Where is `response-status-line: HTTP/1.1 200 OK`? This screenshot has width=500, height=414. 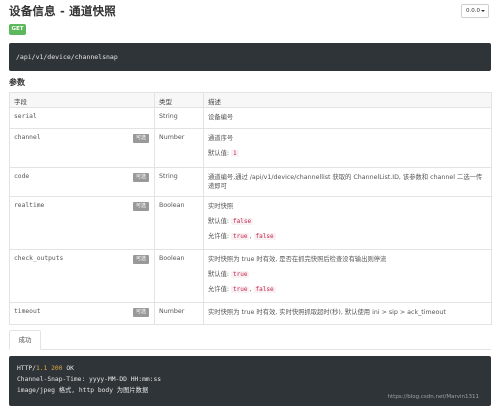 response-status-line: HTTP/1.1 200 OK is located at coordinates (250, 368).